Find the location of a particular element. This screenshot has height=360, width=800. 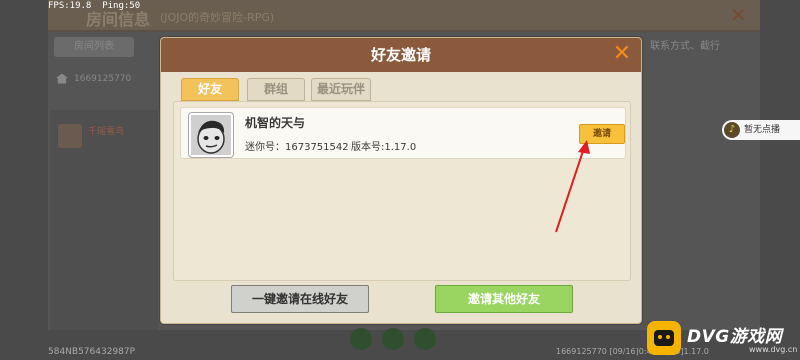

annotation-arrow is located at coordinates (572, 186).